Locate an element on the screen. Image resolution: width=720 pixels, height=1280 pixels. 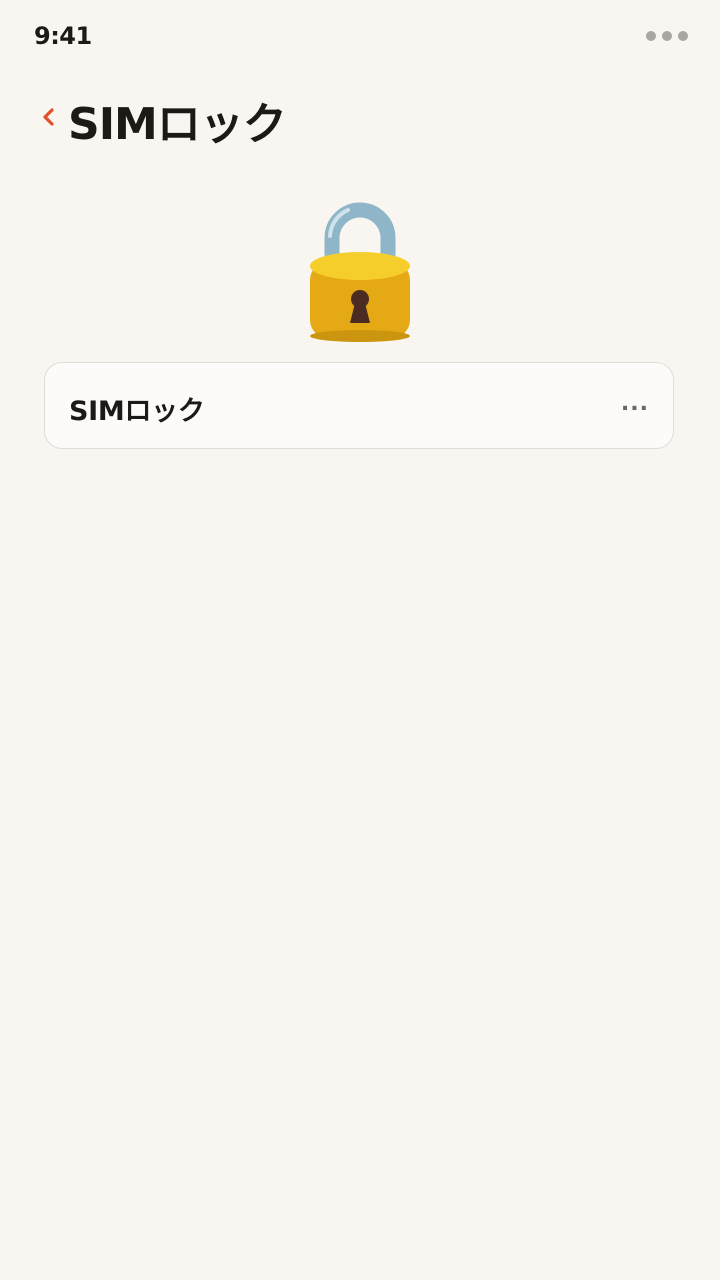
chevron-left-icon is located at coordinates (48, 117).